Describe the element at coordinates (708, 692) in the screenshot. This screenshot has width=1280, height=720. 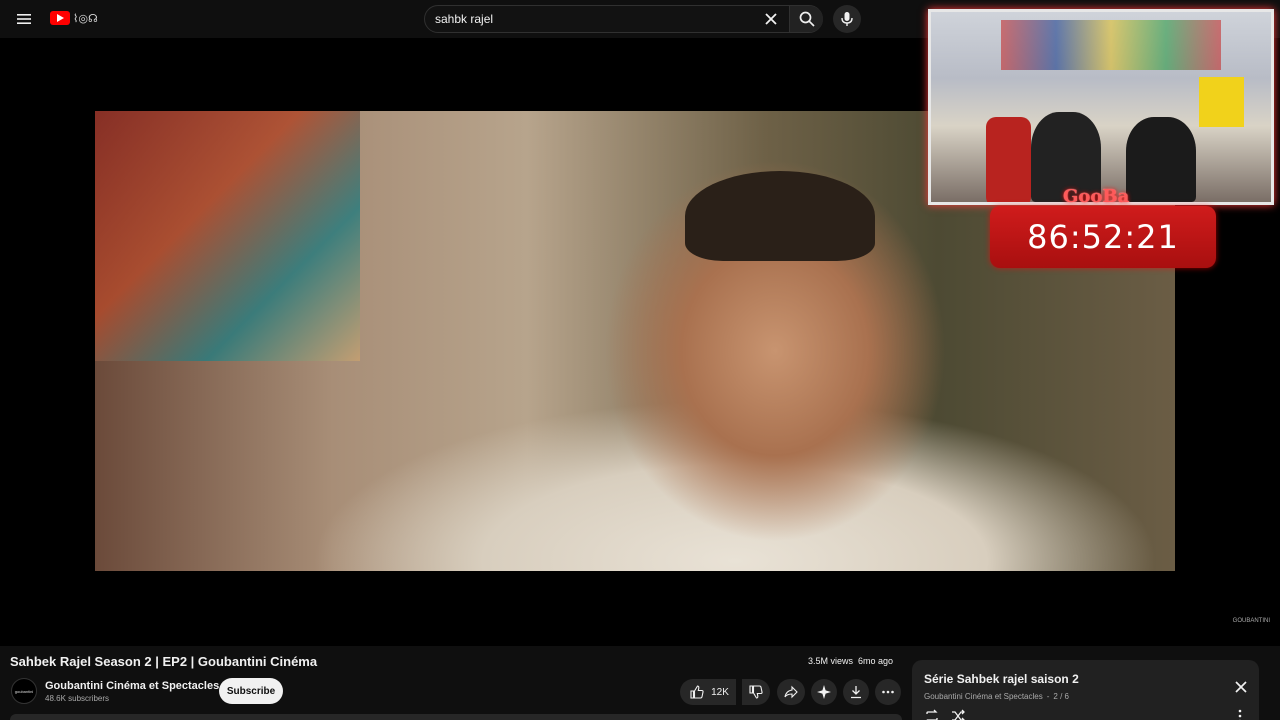
I see `like-button: 12K` at that location.